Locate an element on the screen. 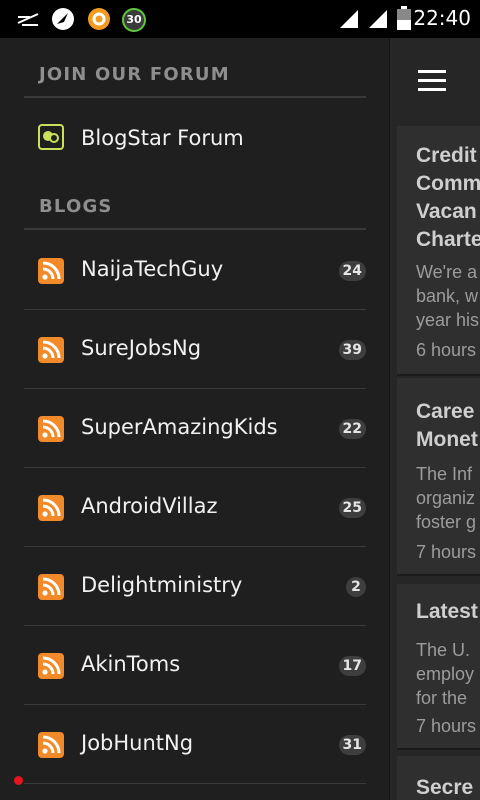 The image size is (480, 800). compass-icon is located at coordinates (63, 19).